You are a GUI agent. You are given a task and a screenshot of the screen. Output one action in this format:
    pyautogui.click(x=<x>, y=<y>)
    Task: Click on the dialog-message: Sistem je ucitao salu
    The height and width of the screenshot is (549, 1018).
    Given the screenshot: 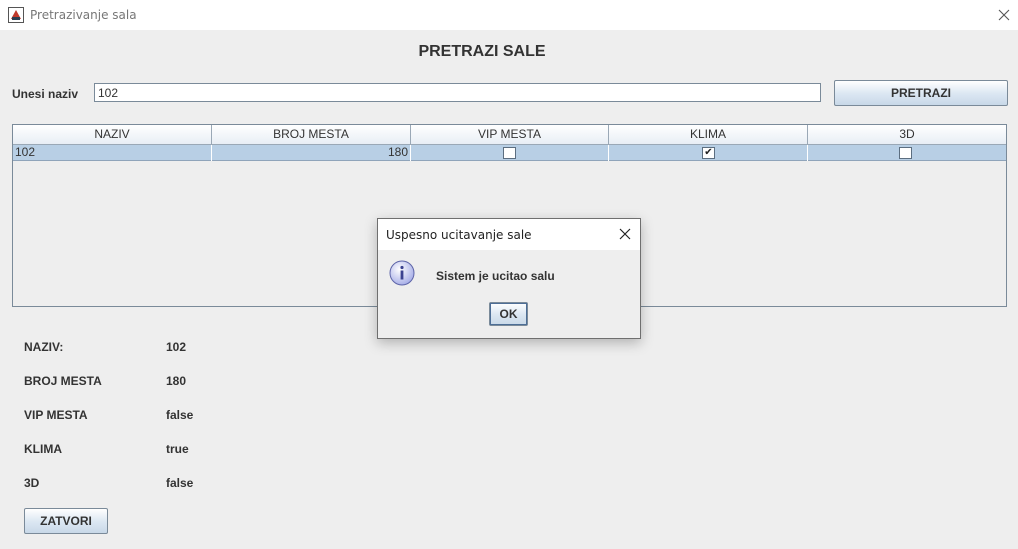 What is the action you would take?
    pyautogui.click(x=495, y=276)
    